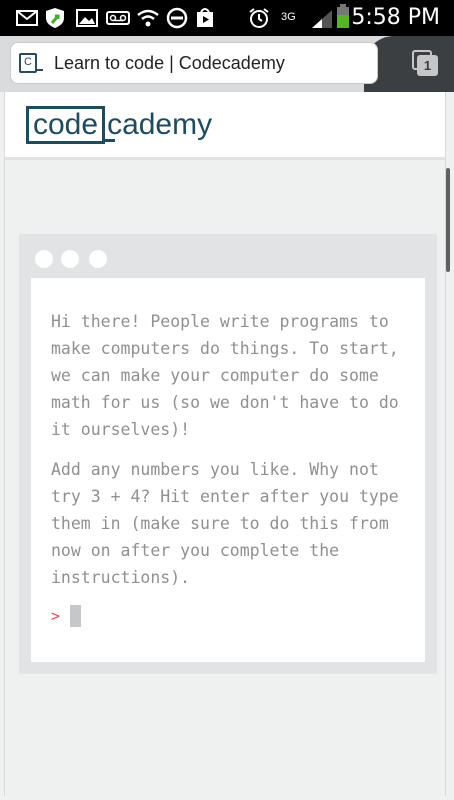 The width and height of the screenshot is (454, 800). Describe the element at coordinates (322, 18) in the screenshot. I see `signal-icon` at that location.